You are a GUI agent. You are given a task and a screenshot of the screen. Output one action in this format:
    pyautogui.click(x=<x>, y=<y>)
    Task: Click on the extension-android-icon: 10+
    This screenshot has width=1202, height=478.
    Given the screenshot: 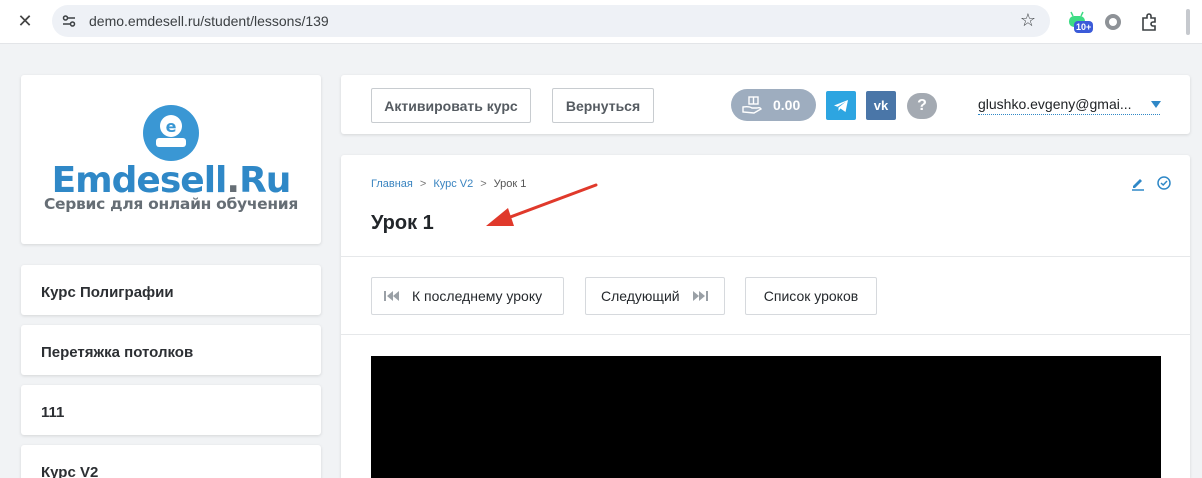 What is the action you would take?
    pyautogui.click(x=1080, y=21)
    